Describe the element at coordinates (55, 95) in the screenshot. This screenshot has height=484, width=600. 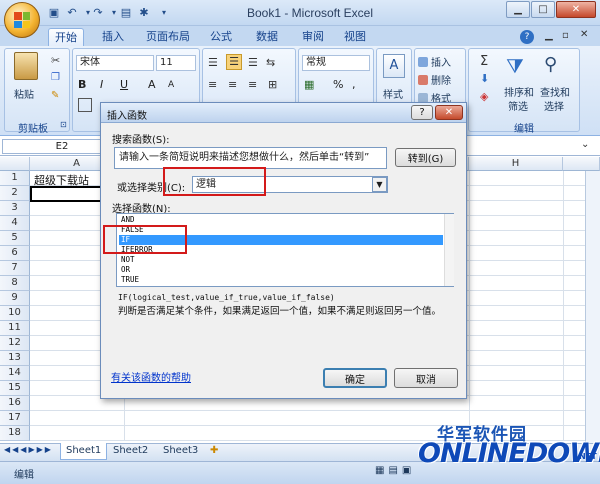
I see `format-painter-icon: ✎` at that location.